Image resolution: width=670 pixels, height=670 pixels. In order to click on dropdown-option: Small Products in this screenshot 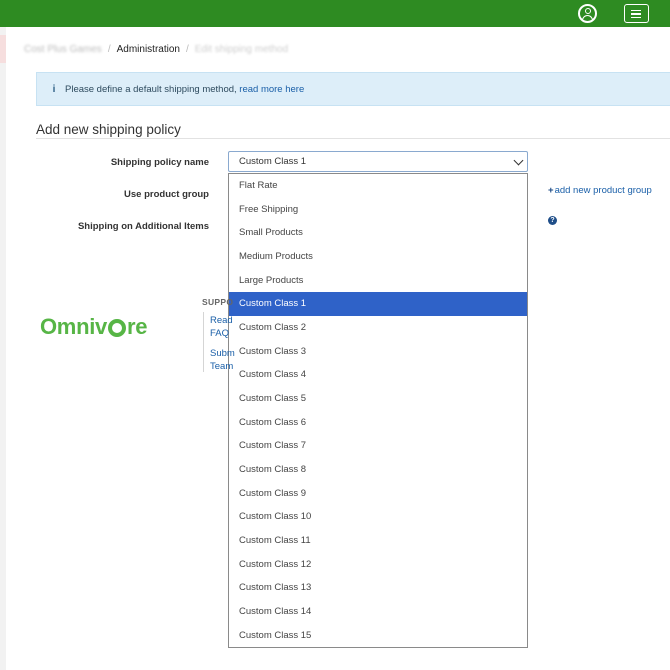, I will do `click(378, 233)`.